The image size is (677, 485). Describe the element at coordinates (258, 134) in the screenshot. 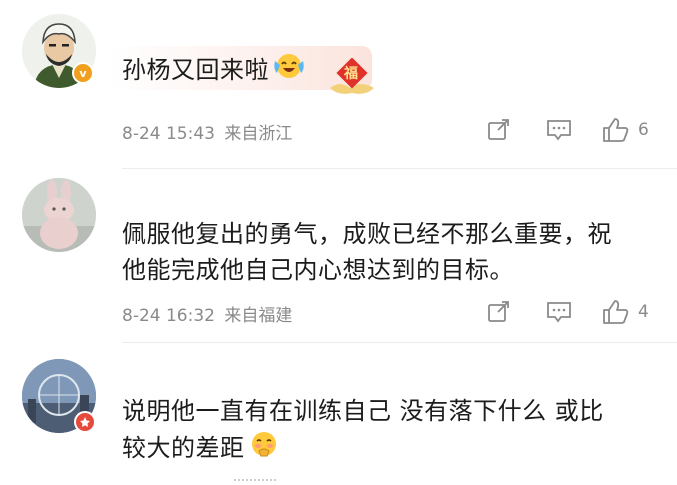

I see `comment-location: 来自浙江` at that location.